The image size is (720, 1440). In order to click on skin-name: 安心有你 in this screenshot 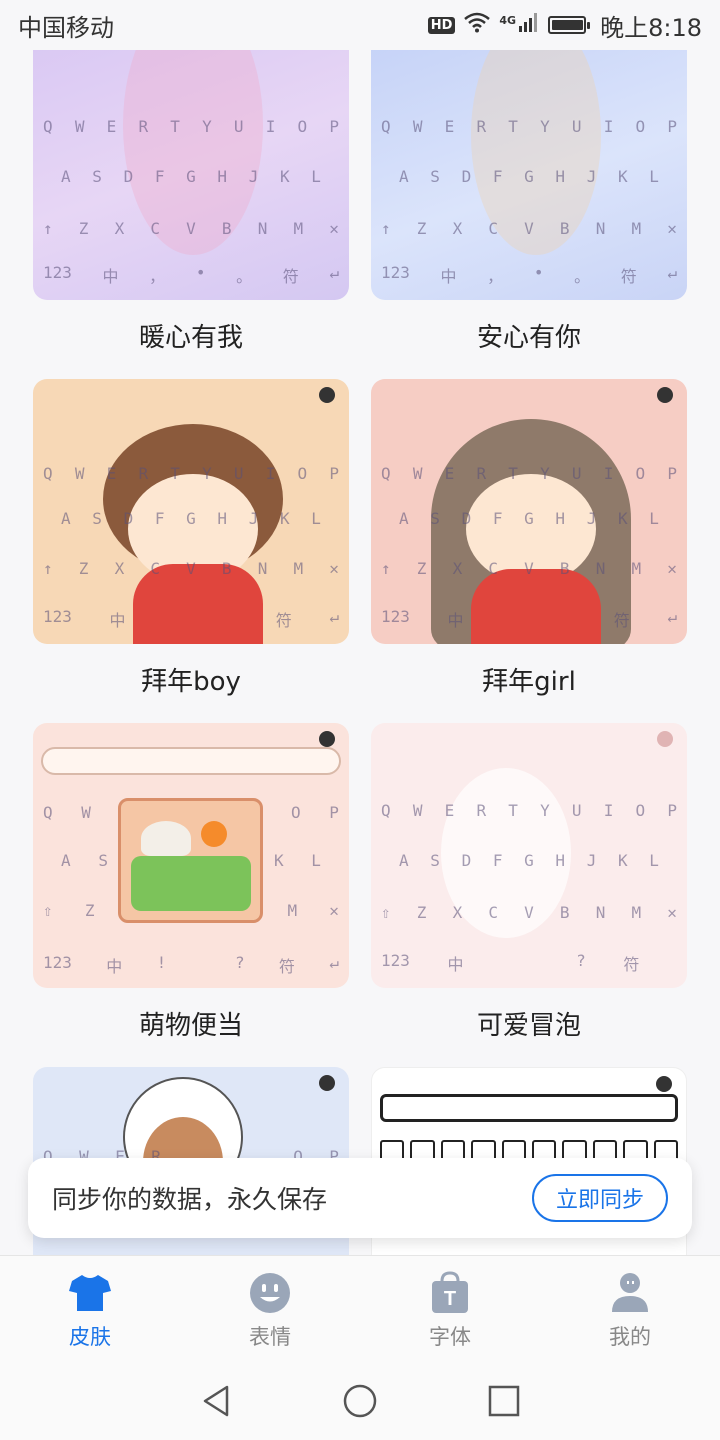, I will do `click(528, 338)`.